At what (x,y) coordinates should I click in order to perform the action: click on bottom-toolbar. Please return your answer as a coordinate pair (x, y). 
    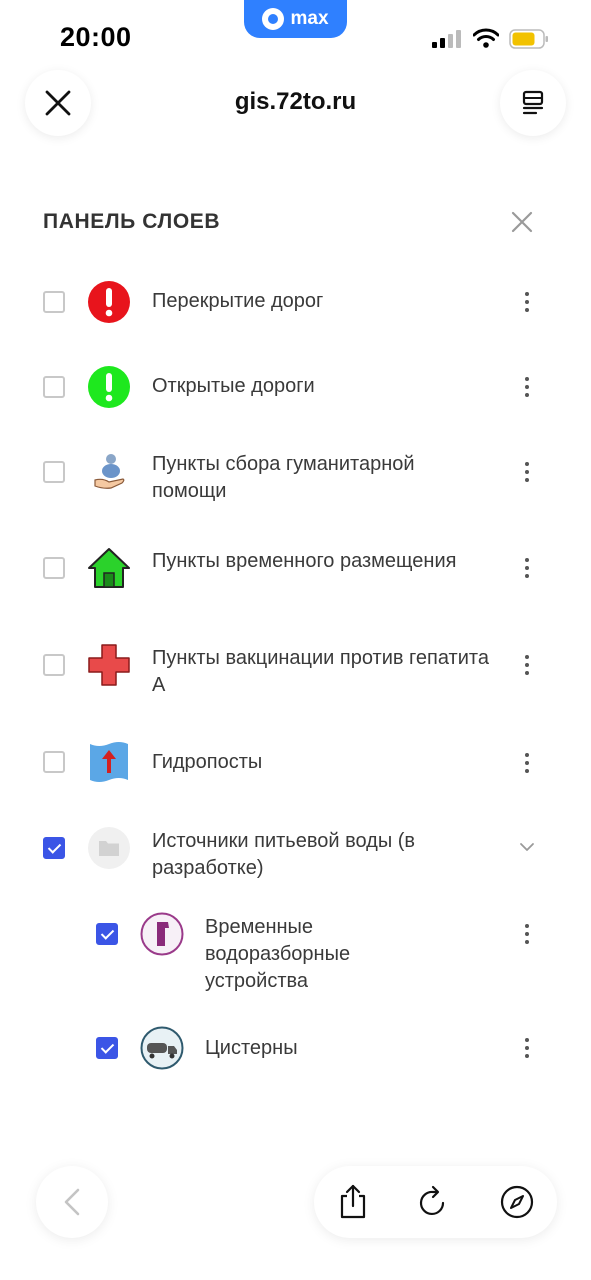
    Looking at the image, I should click on (435, 1202).